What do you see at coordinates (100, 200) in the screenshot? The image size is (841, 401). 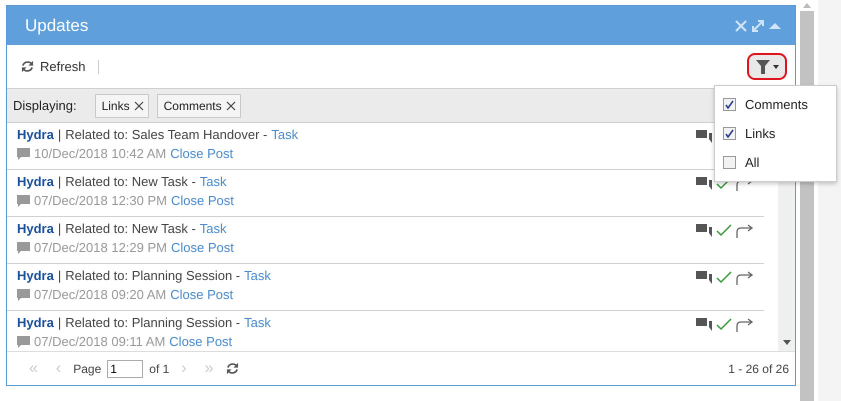 I see `post-date: 07/Dec/2018 12:30 PM` at bounding box center [100, 200].